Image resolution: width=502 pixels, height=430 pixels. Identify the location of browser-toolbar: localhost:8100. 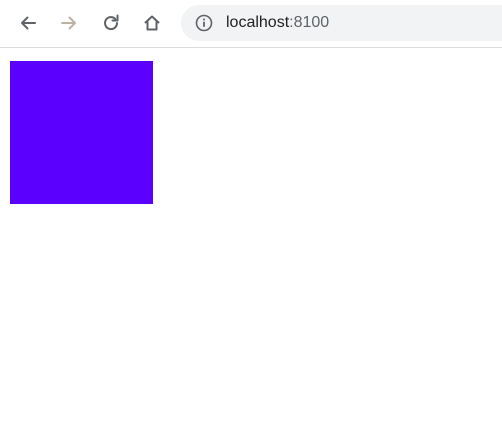
(251, 24).